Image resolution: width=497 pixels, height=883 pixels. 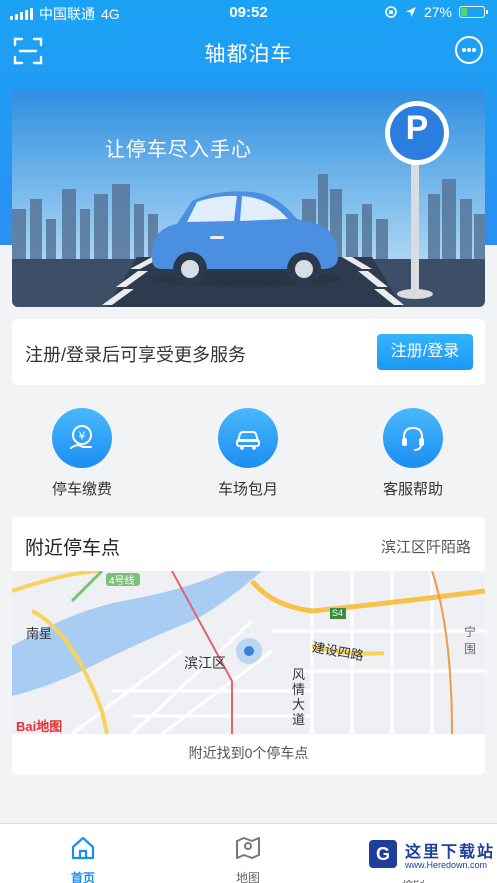 I want to click on map-label-line4: 4号线, so click(x=122, y=581).